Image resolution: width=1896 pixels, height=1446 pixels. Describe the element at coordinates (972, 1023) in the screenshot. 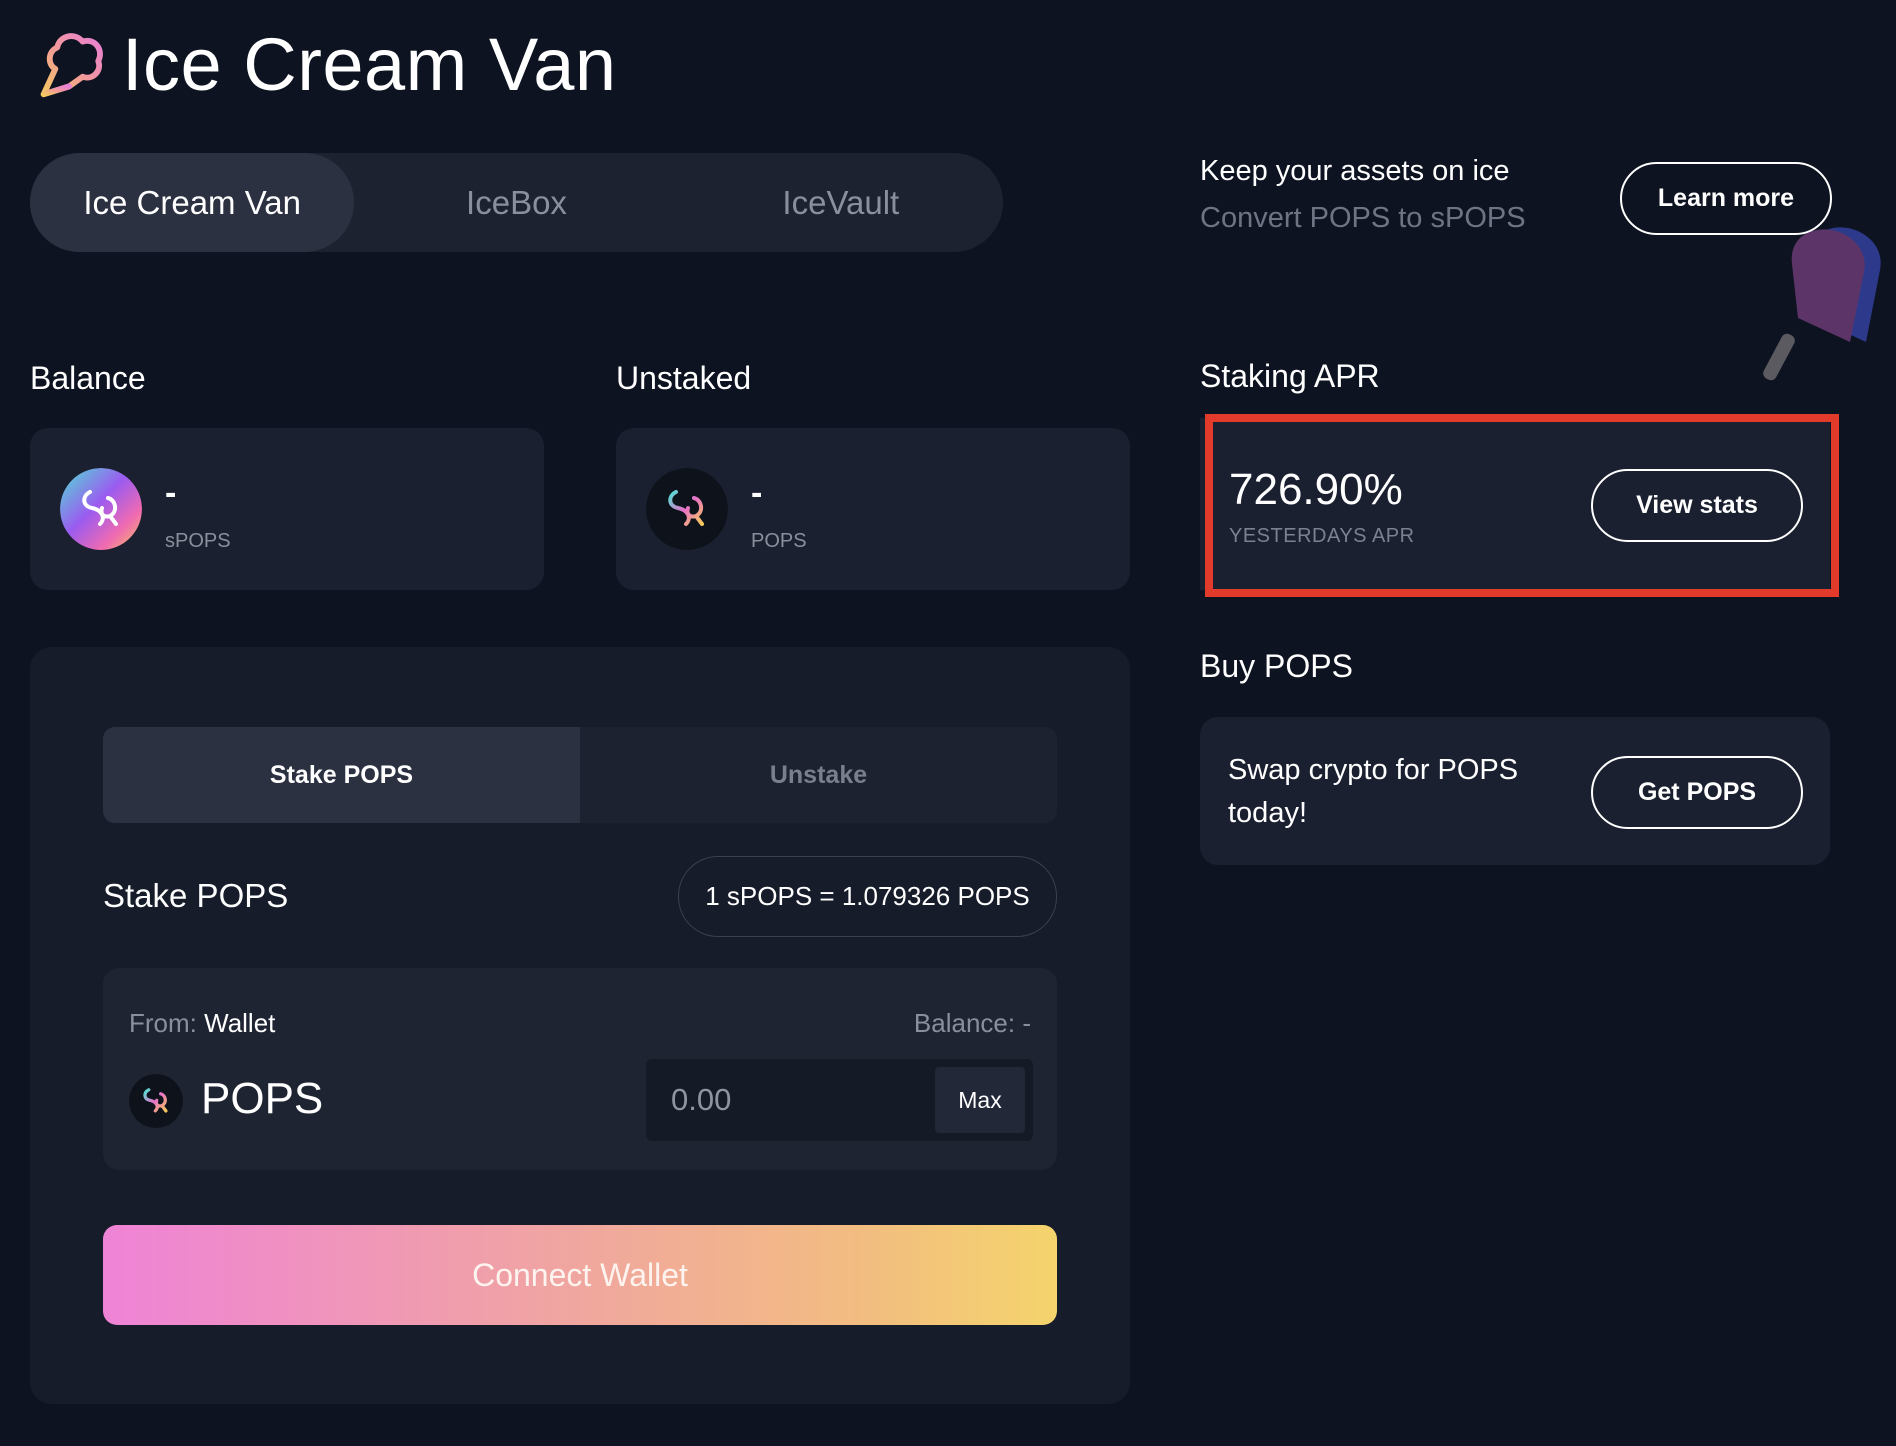

I see `from-balance: Balance: -` at that location.